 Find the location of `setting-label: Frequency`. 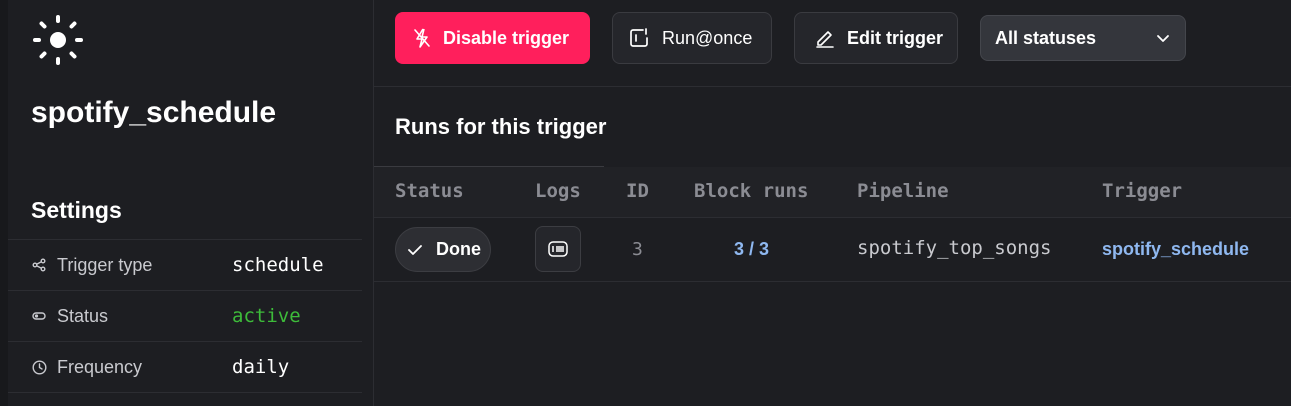

setting-label: Frequency is located at coordinates (100, 366).